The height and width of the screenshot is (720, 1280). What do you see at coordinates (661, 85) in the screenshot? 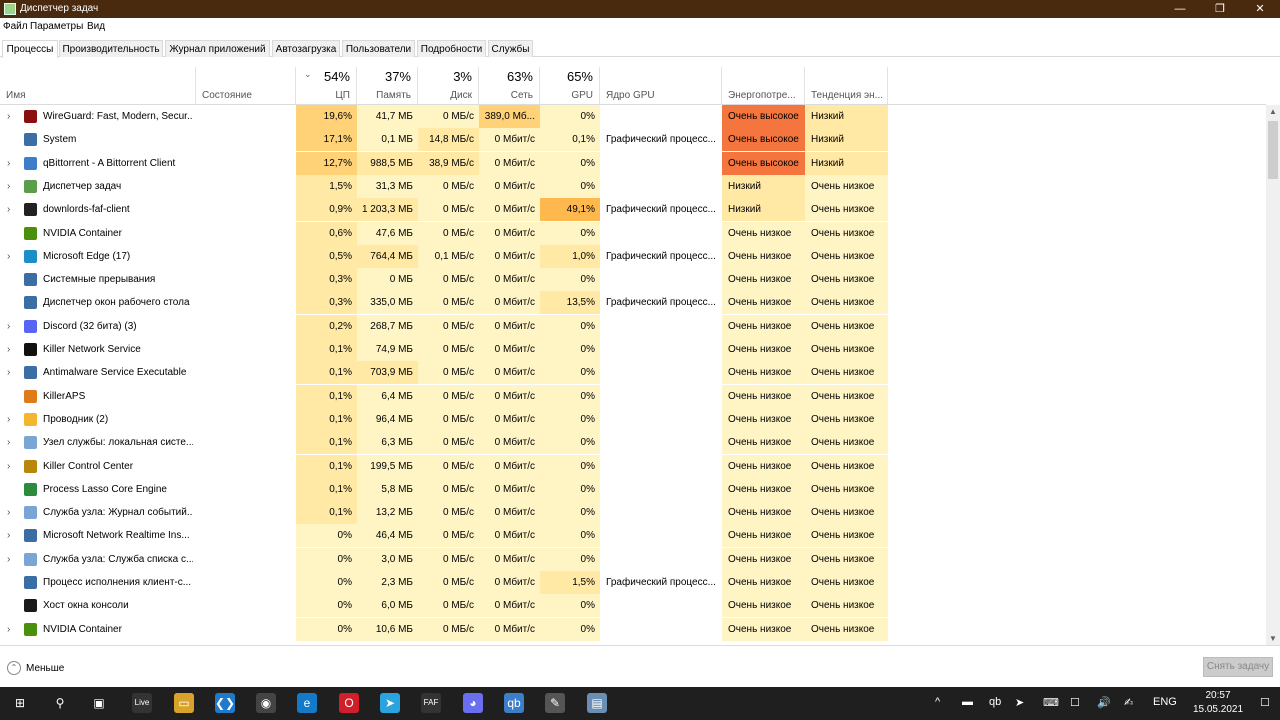
I see `column-header-gpu-engine: Ядро GPU` at bounding box center [661, 85].